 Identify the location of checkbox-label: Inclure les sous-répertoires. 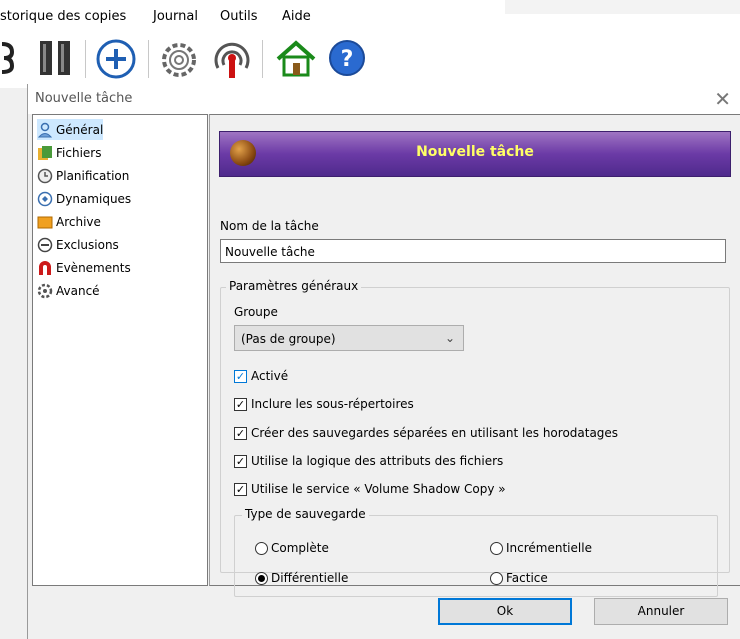
(332, 404).